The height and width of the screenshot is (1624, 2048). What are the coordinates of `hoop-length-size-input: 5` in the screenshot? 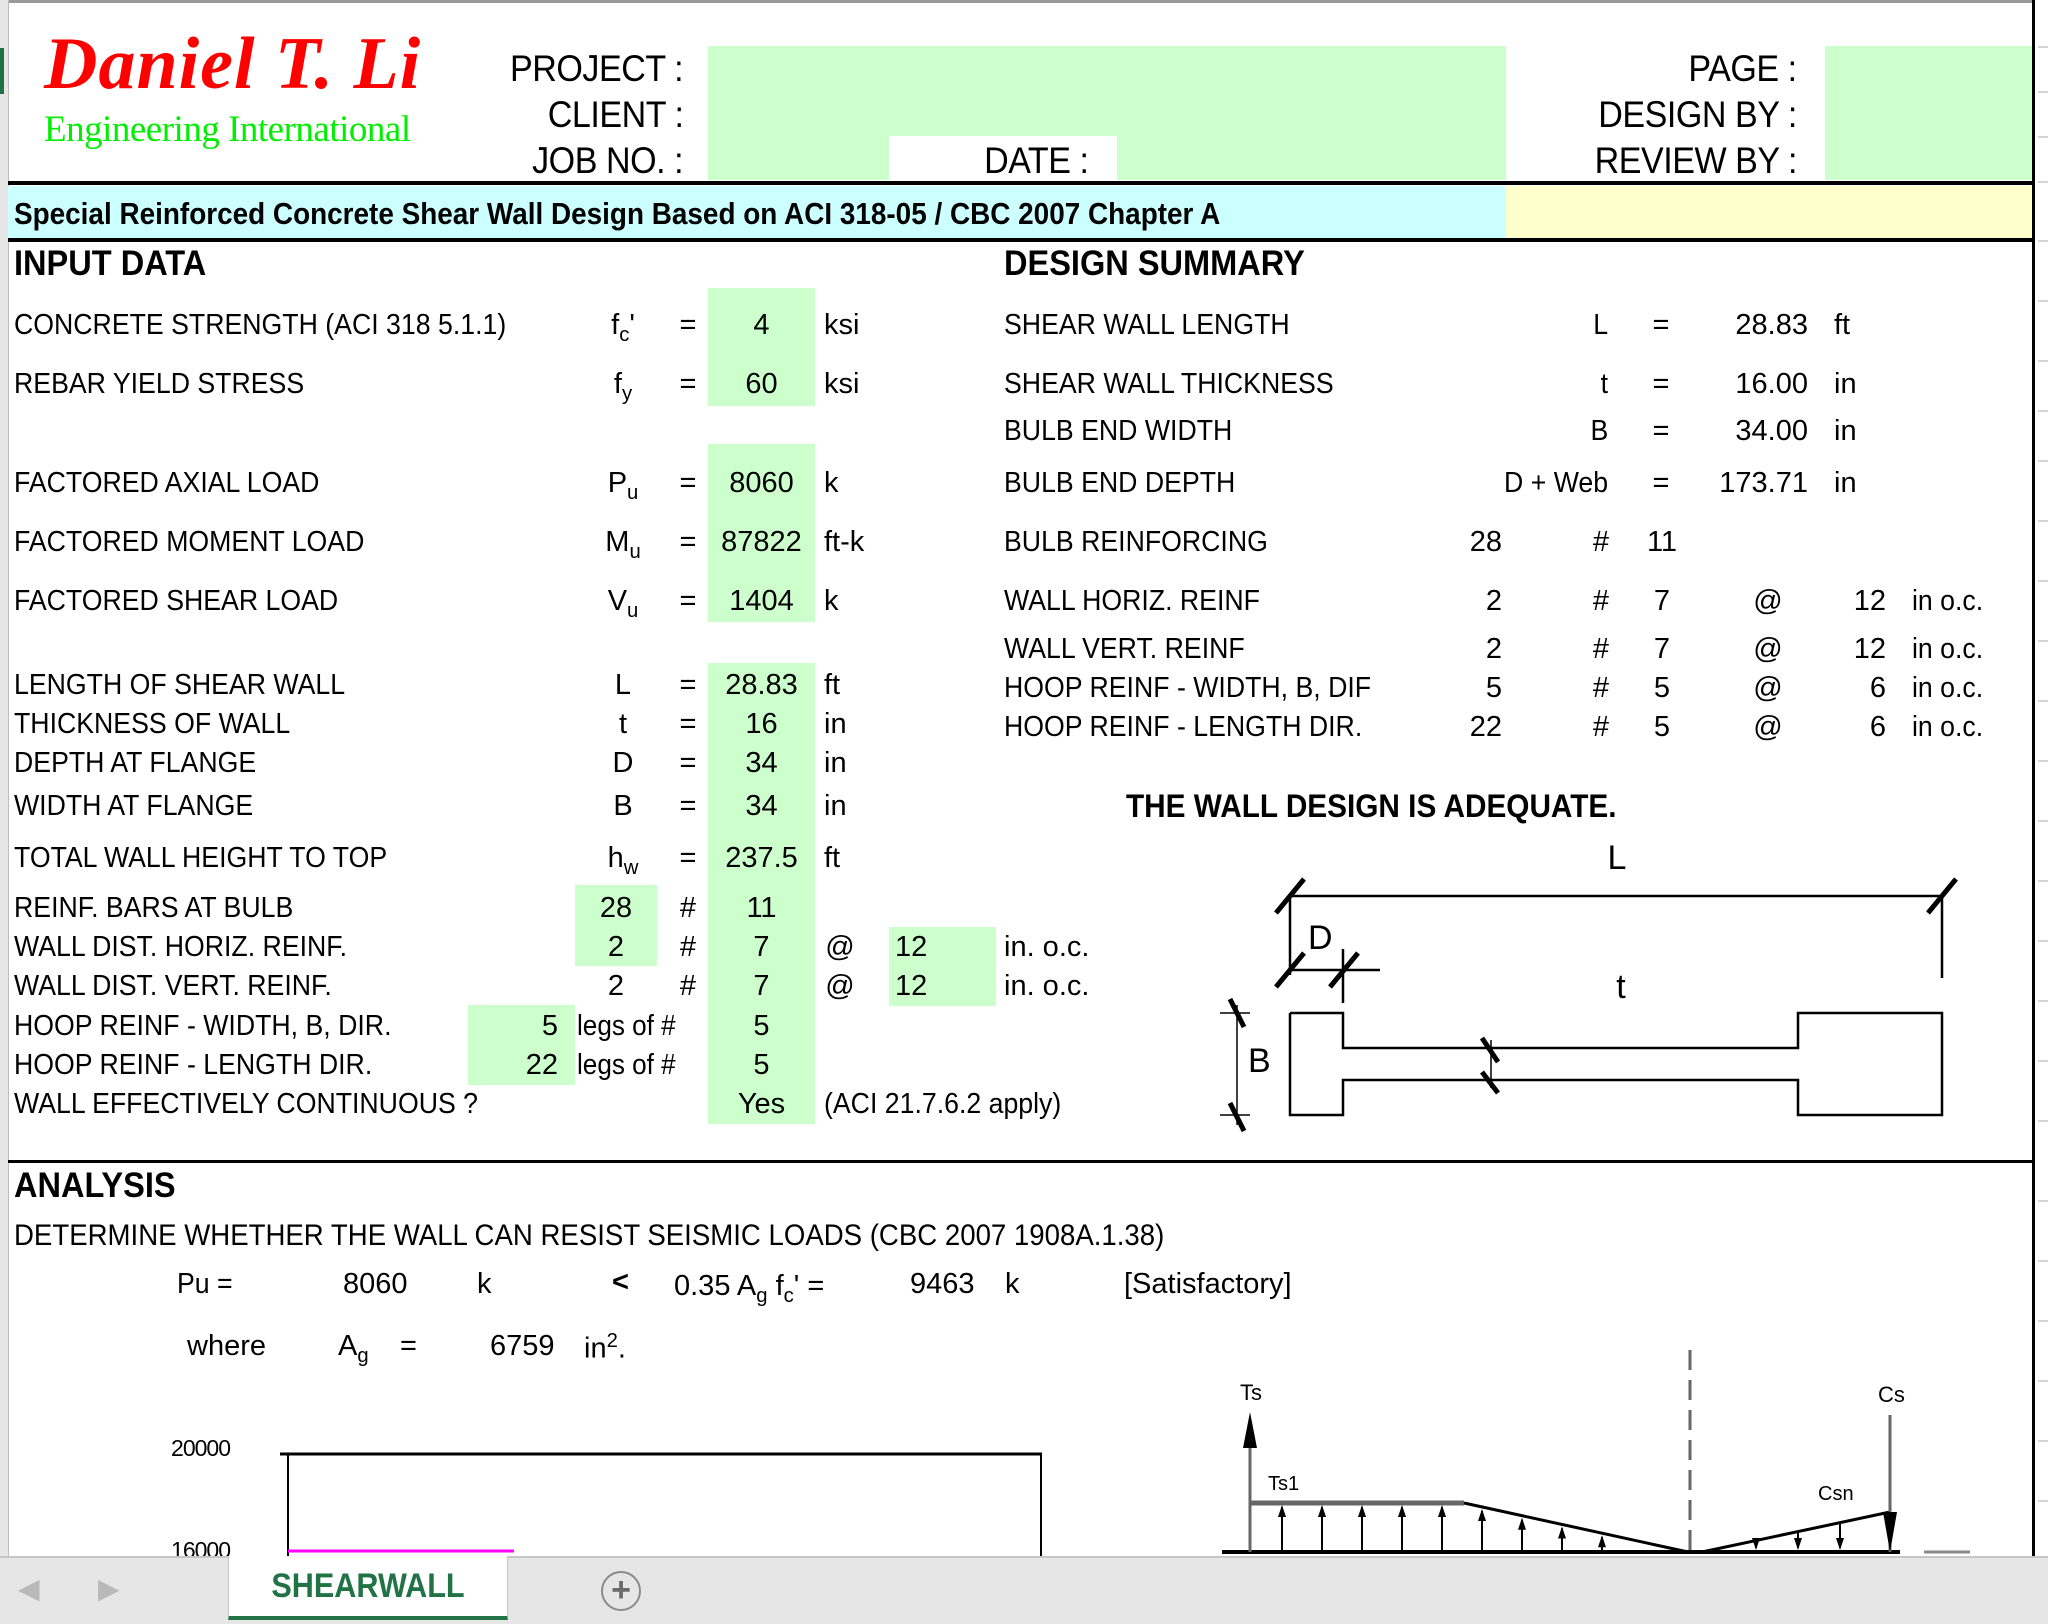 It's located at (761, 1065).